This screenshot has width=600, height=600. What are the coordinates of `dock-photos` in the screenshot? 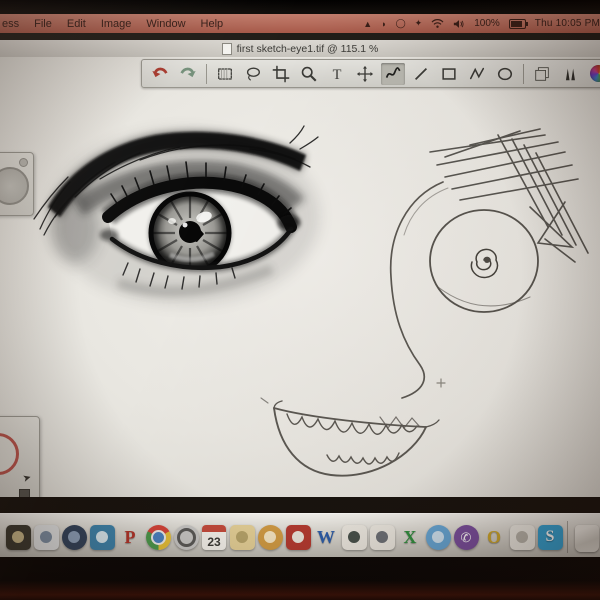 It's located at (46, 537).